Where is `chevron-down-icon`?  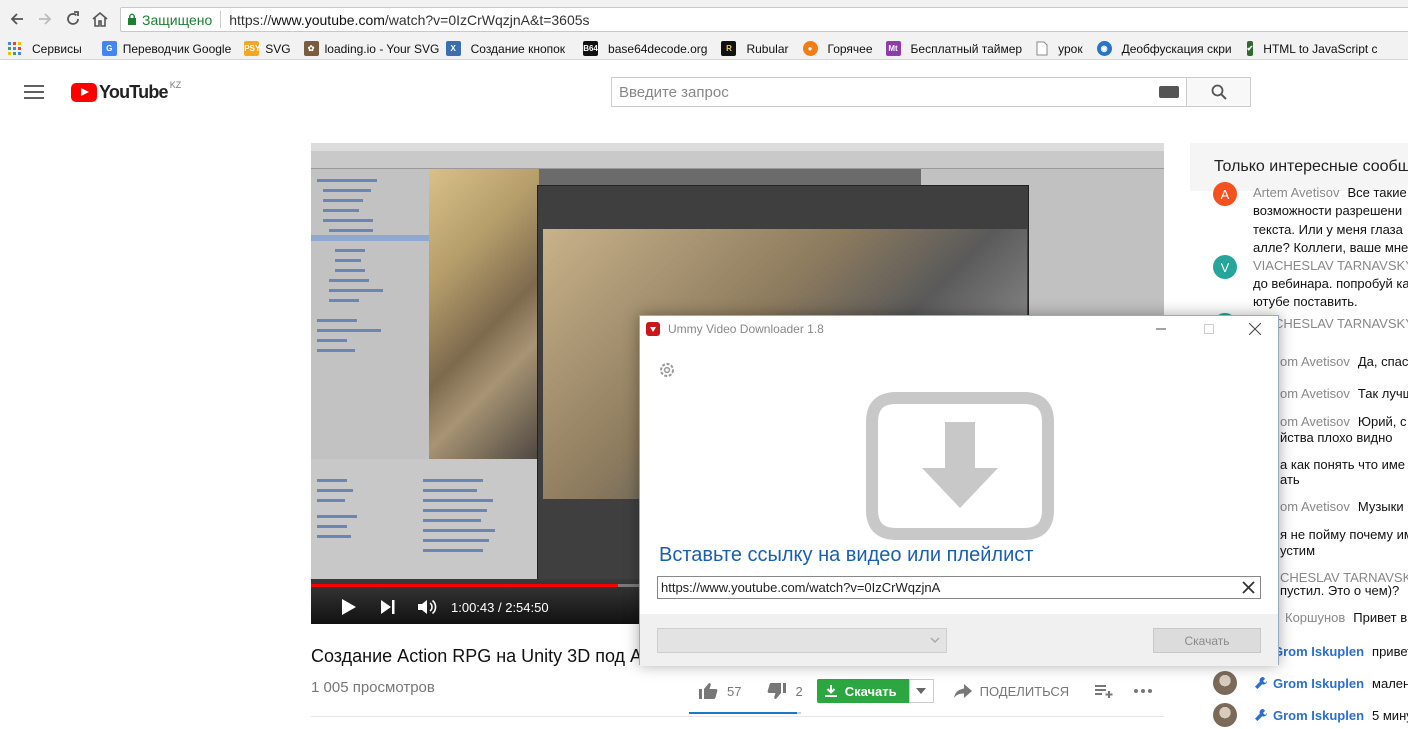 chevron-down-icon is located at coordinates (935, 640).